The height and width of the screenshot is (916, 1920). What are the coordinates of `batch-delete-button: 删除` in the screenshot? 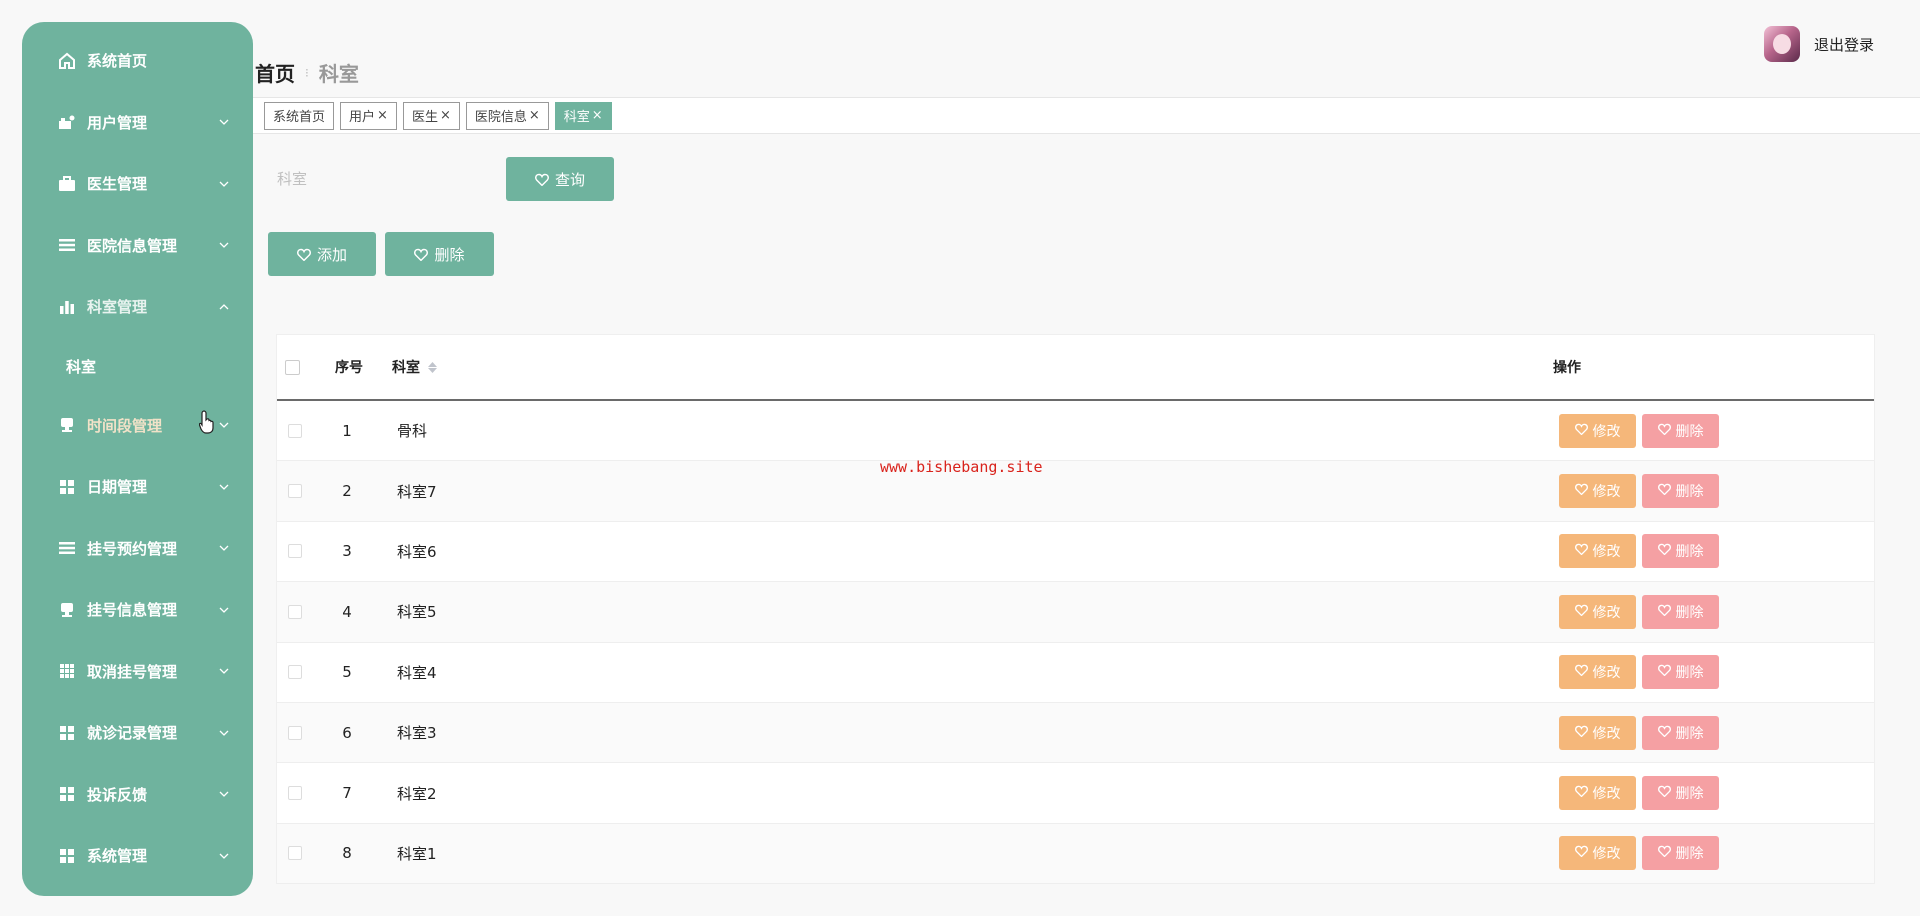 It's located at (439, 254).